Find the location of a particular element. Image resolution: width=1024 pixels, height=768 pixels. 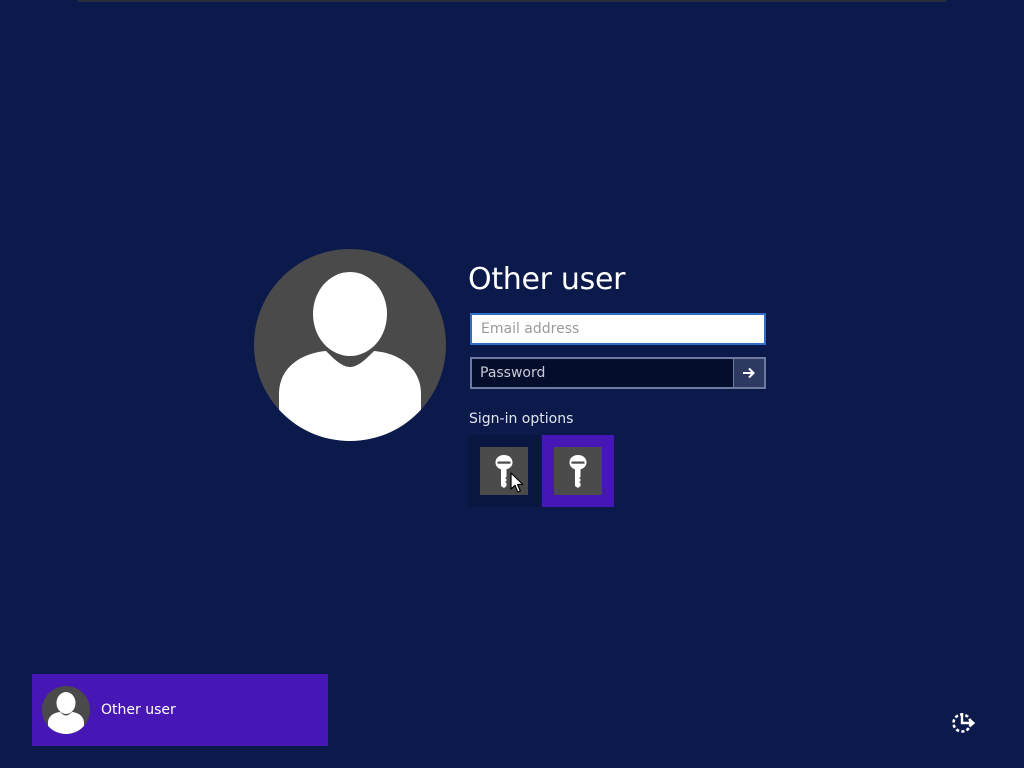

submit-arrow-button is located at coordinates (748, 373).